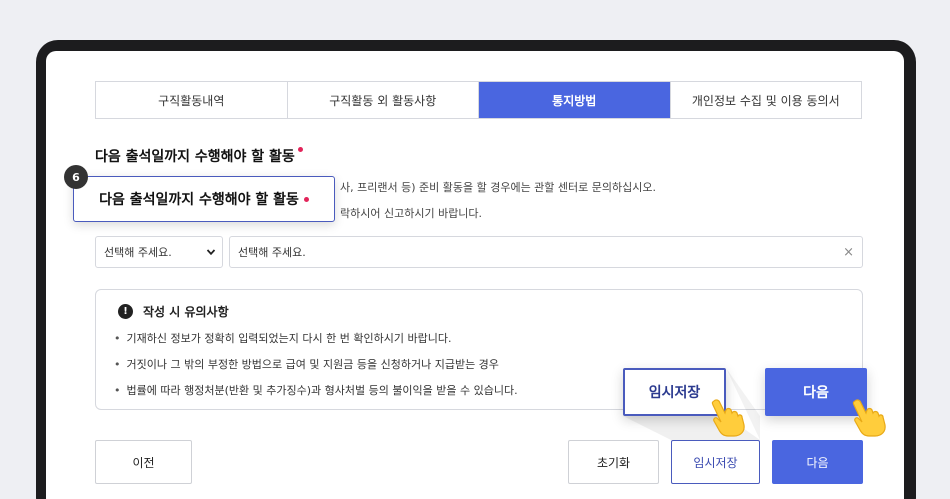 The image size is (950, 499). Describe the element at coordinates (306, 199) in the screenshot. I see `callout-required-dot` at that location.